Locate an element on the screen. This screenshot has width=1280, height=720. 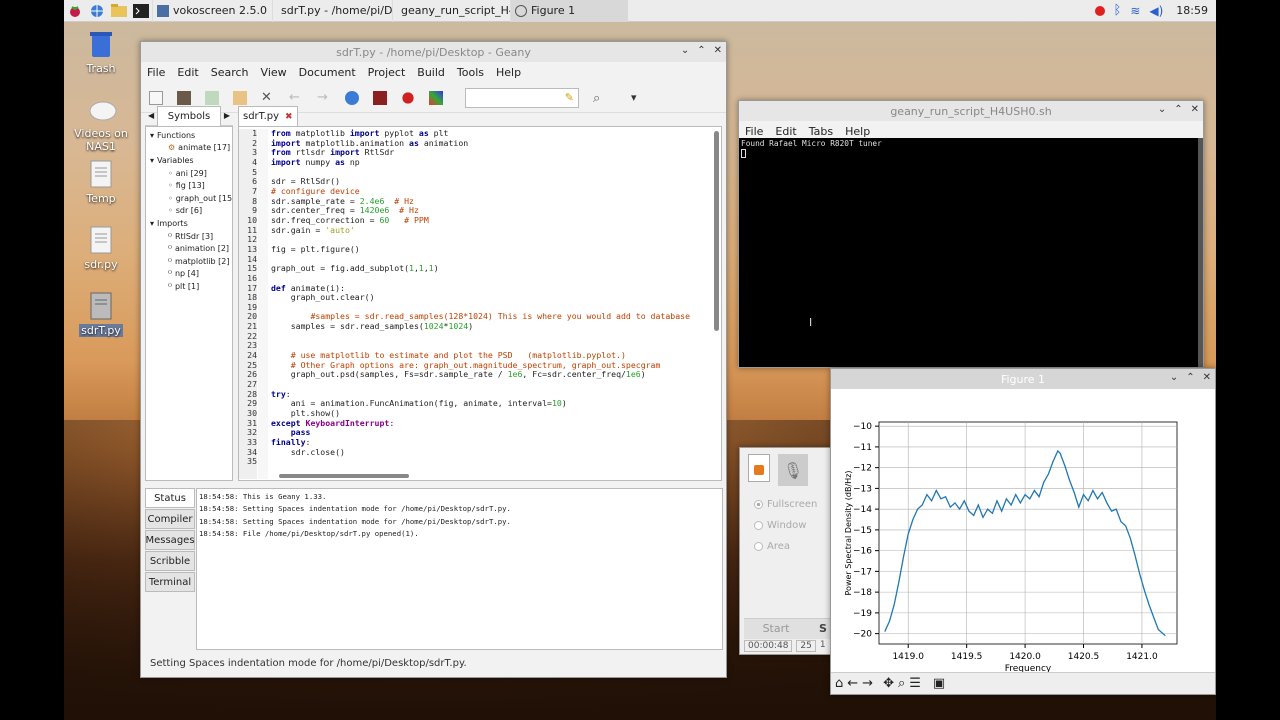
build-icon is located at coordinates (380, 97).